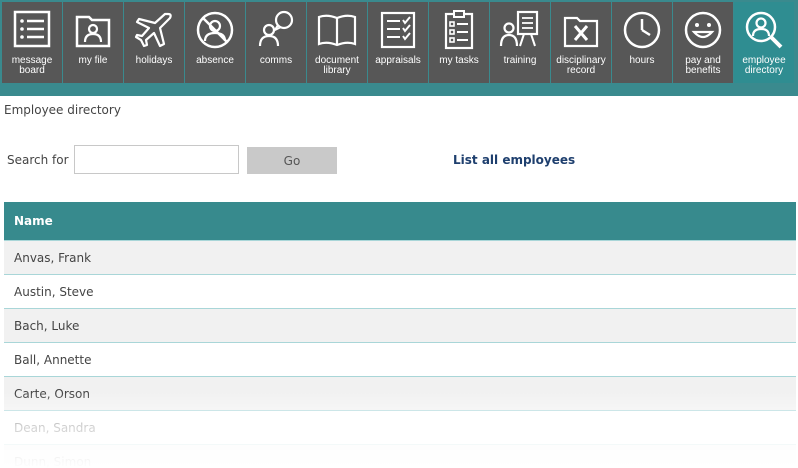 Image resolution: width=798 pixels, height=468 pixels. Describe the element at coordinates (400, 221) in the screenshot. I see `table-header-name: Name` at that location.